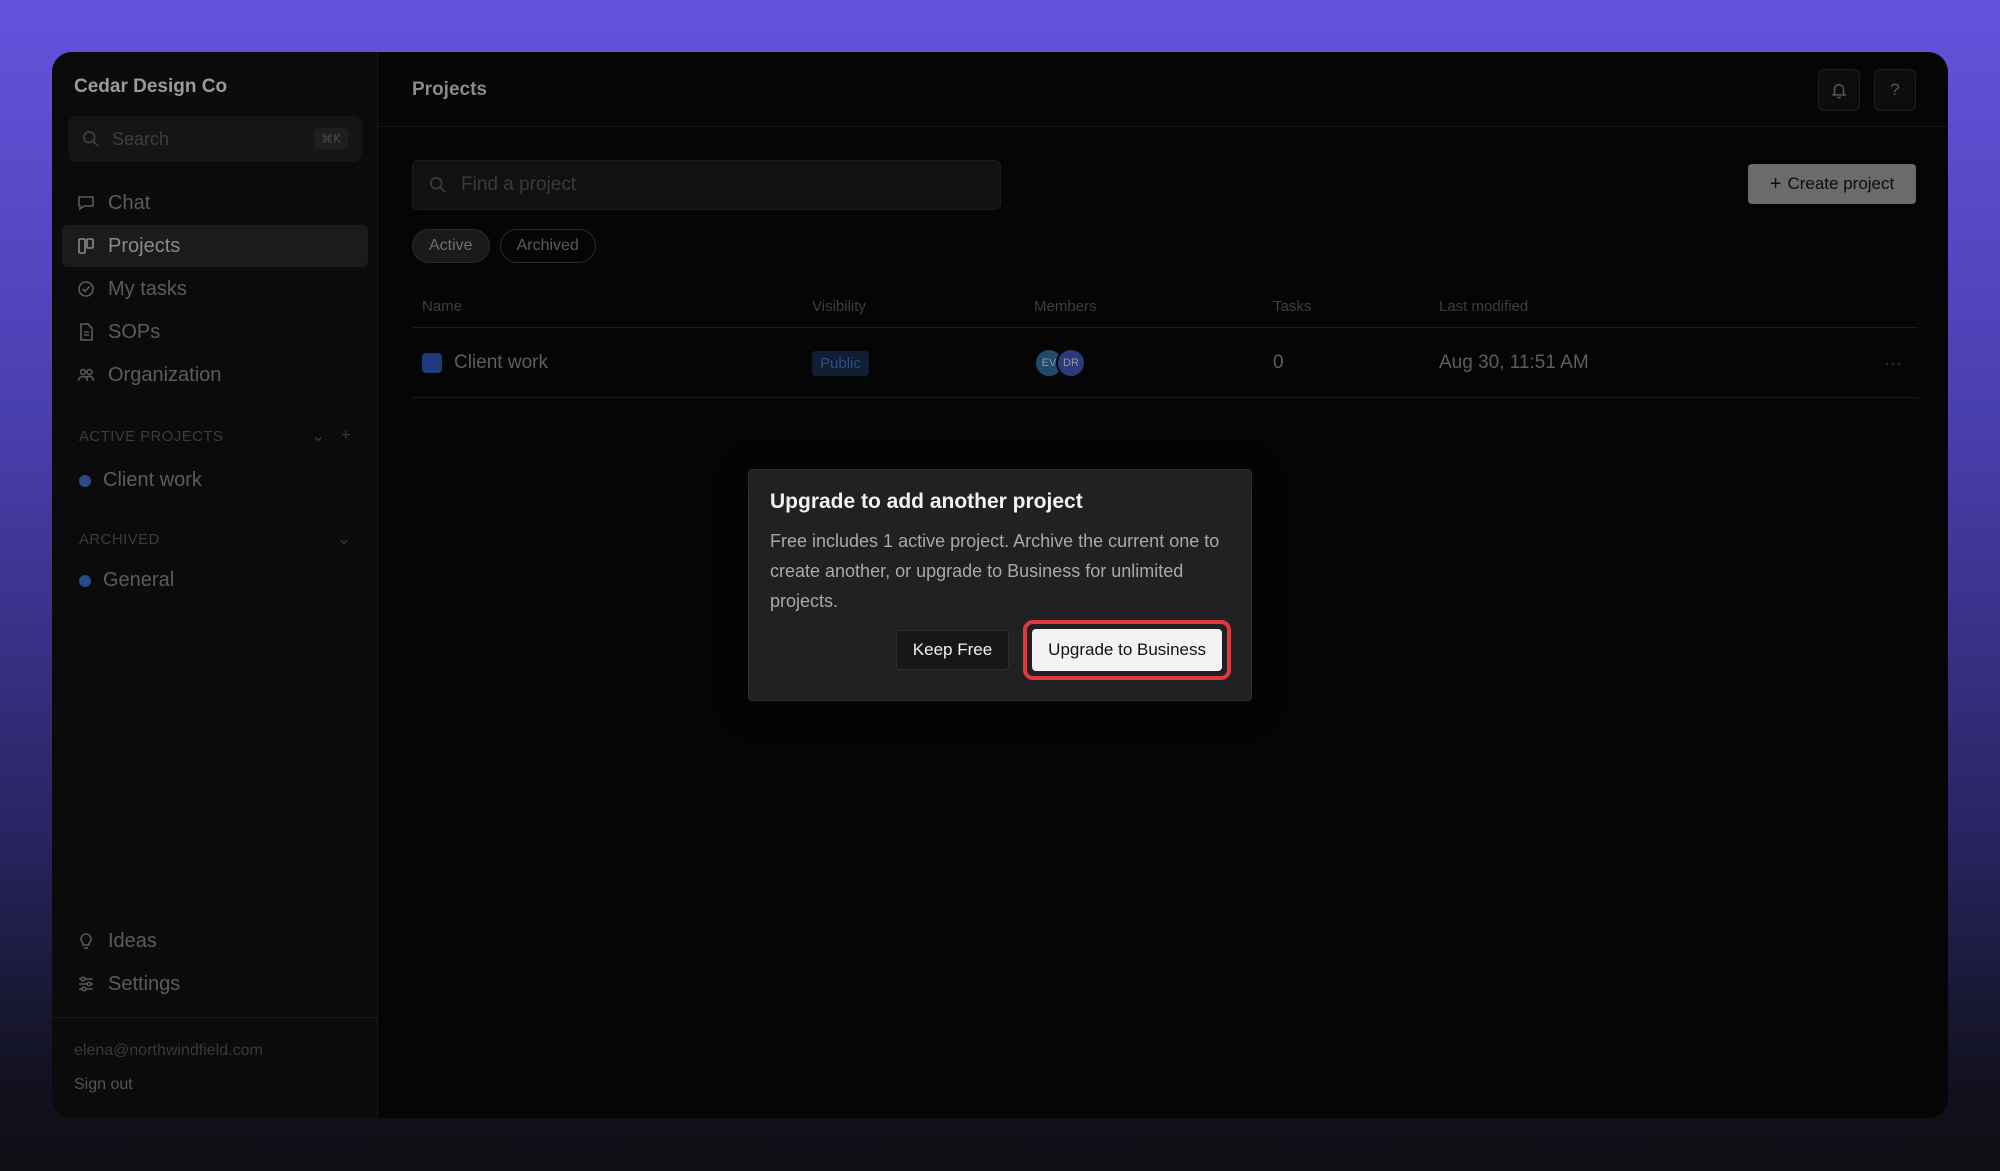 Image resolution: width=2000 pixels, height=1171 pixels. I want to click on sidebar-item-ideas: Ideas, so click(215, 941).